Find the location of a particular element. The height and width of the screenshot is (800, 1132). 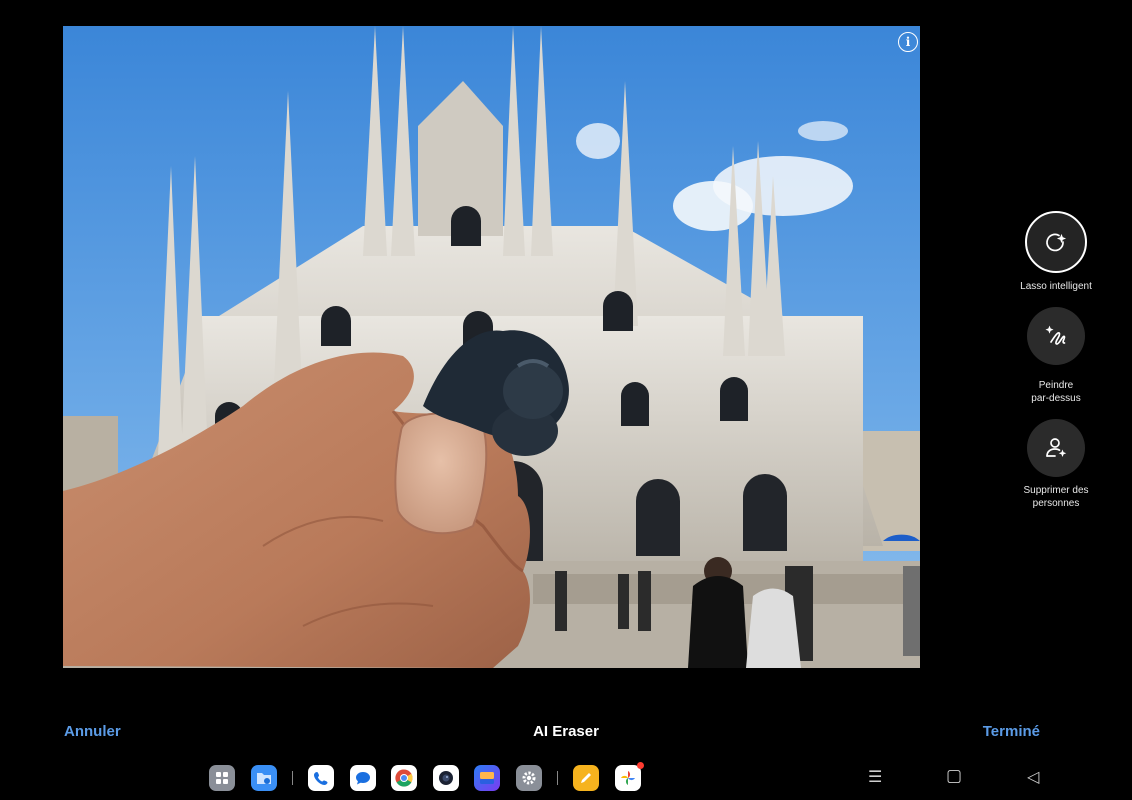

lasso-sparkle-icon is located at coordinates (1056, 242).